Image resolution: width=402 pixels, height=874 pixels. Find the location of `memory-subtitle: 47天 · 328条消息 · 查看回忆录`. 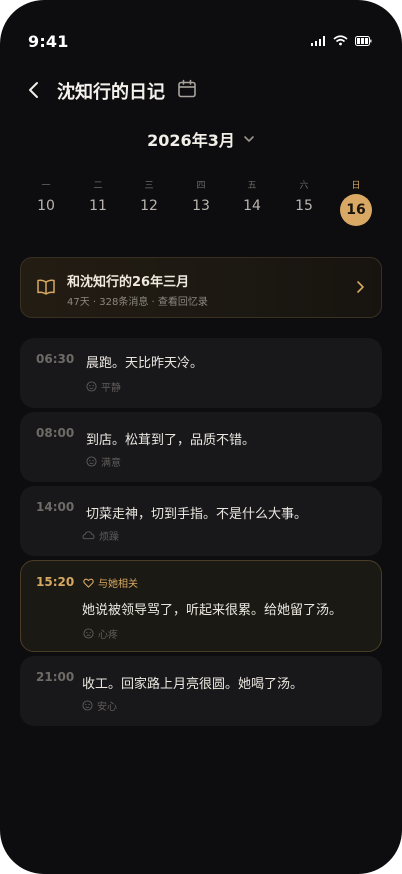

memory-subtitle: 47天 · 328条消息 · 查看回忆录 is located at coordinates (137, 302).